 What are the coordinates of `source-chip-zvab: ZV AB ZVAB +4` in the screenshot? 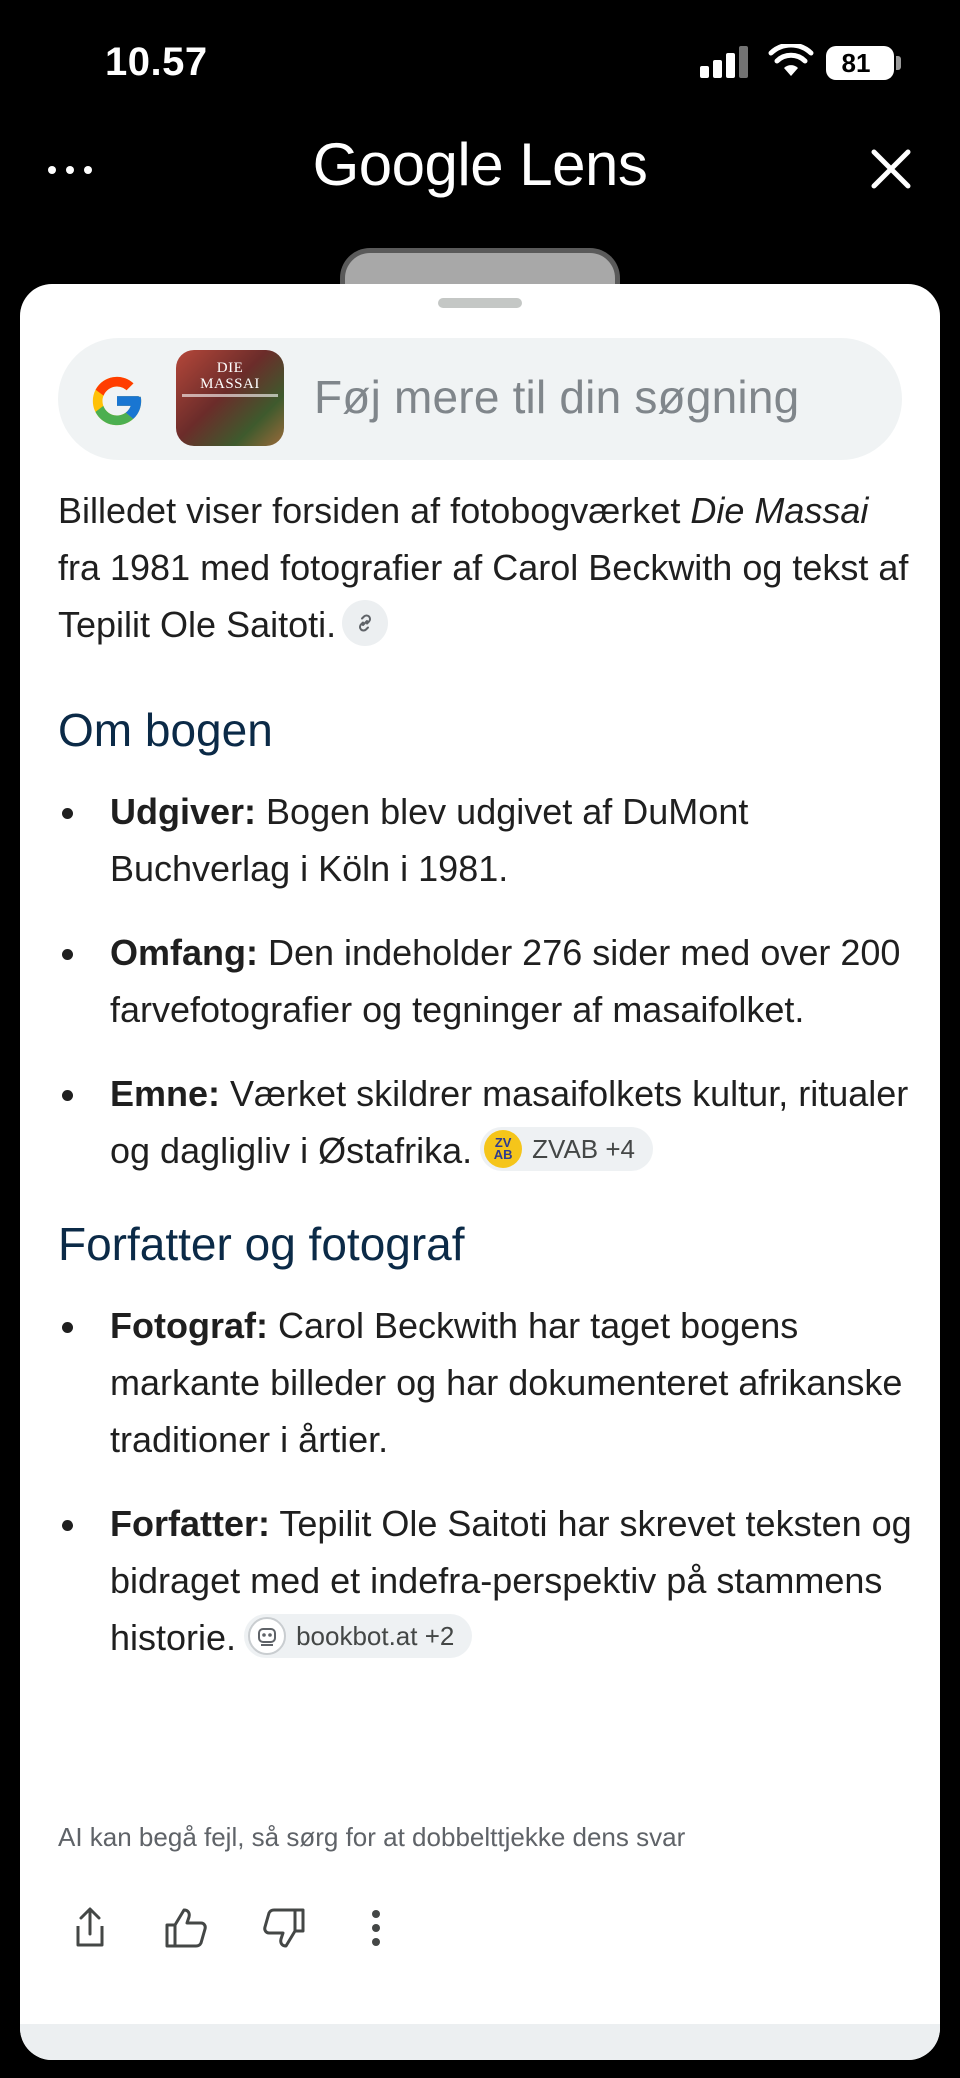 It's located at (567, 1149).